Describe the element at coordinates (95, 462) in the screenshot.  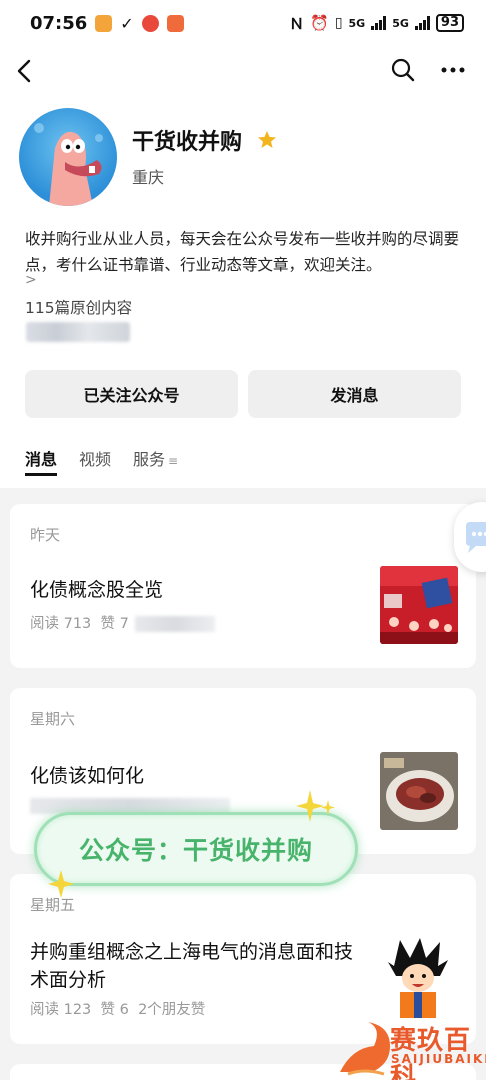
I see `tab-videos: 视频` at that location.